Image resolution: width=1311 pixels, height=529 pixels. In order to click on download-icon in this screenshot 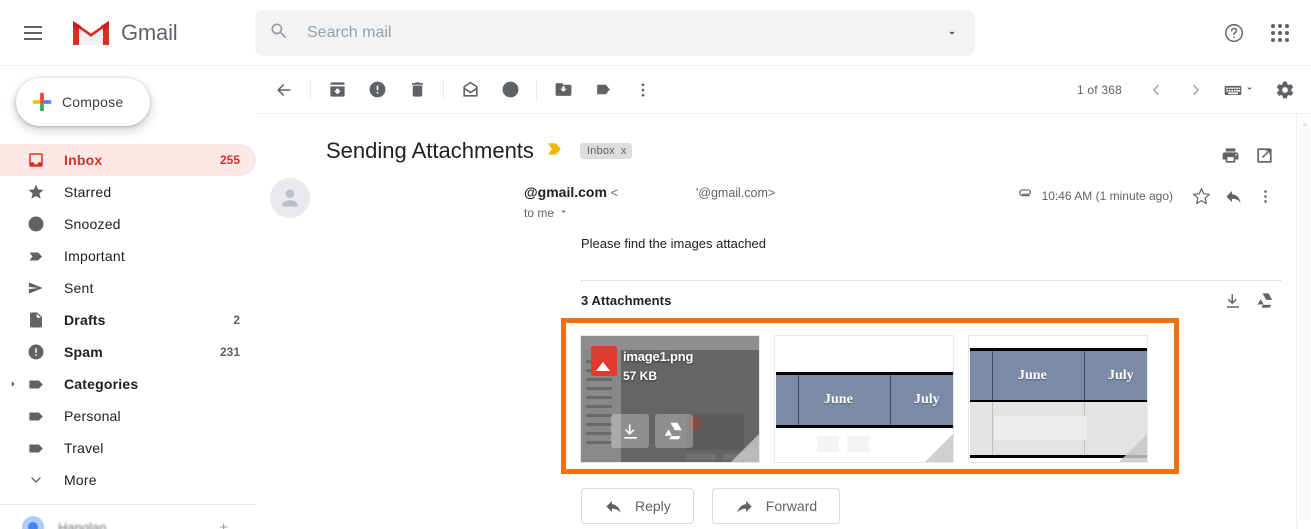, I will do `click(630, 431)`.